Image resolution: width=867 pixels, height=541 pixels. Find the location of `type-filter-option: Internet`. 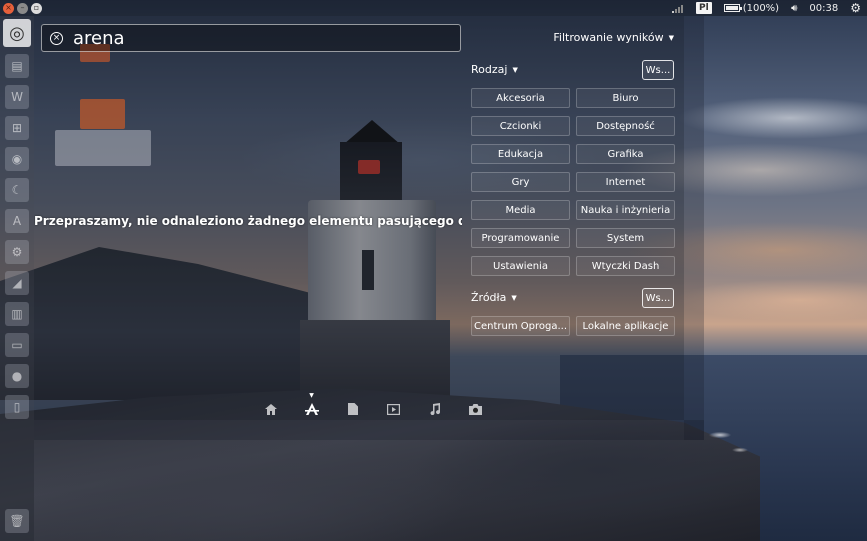

type-filter-option: Internet is located at coordinates (625, 182).